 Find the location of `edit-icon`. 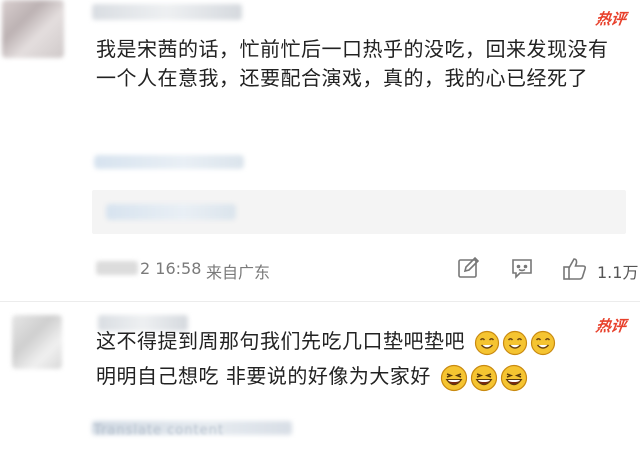

edit-icon is located at coordinates (468, 268).